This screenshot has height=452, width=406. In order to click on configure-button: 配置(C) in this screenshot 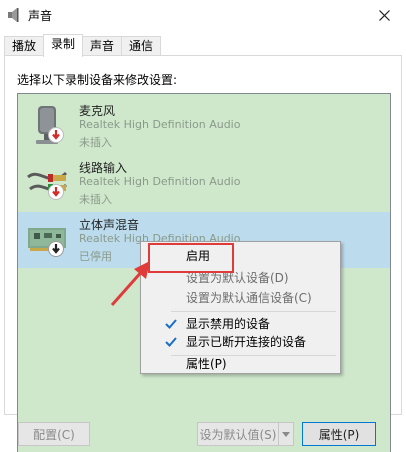, I will do `click(54, 434)`.